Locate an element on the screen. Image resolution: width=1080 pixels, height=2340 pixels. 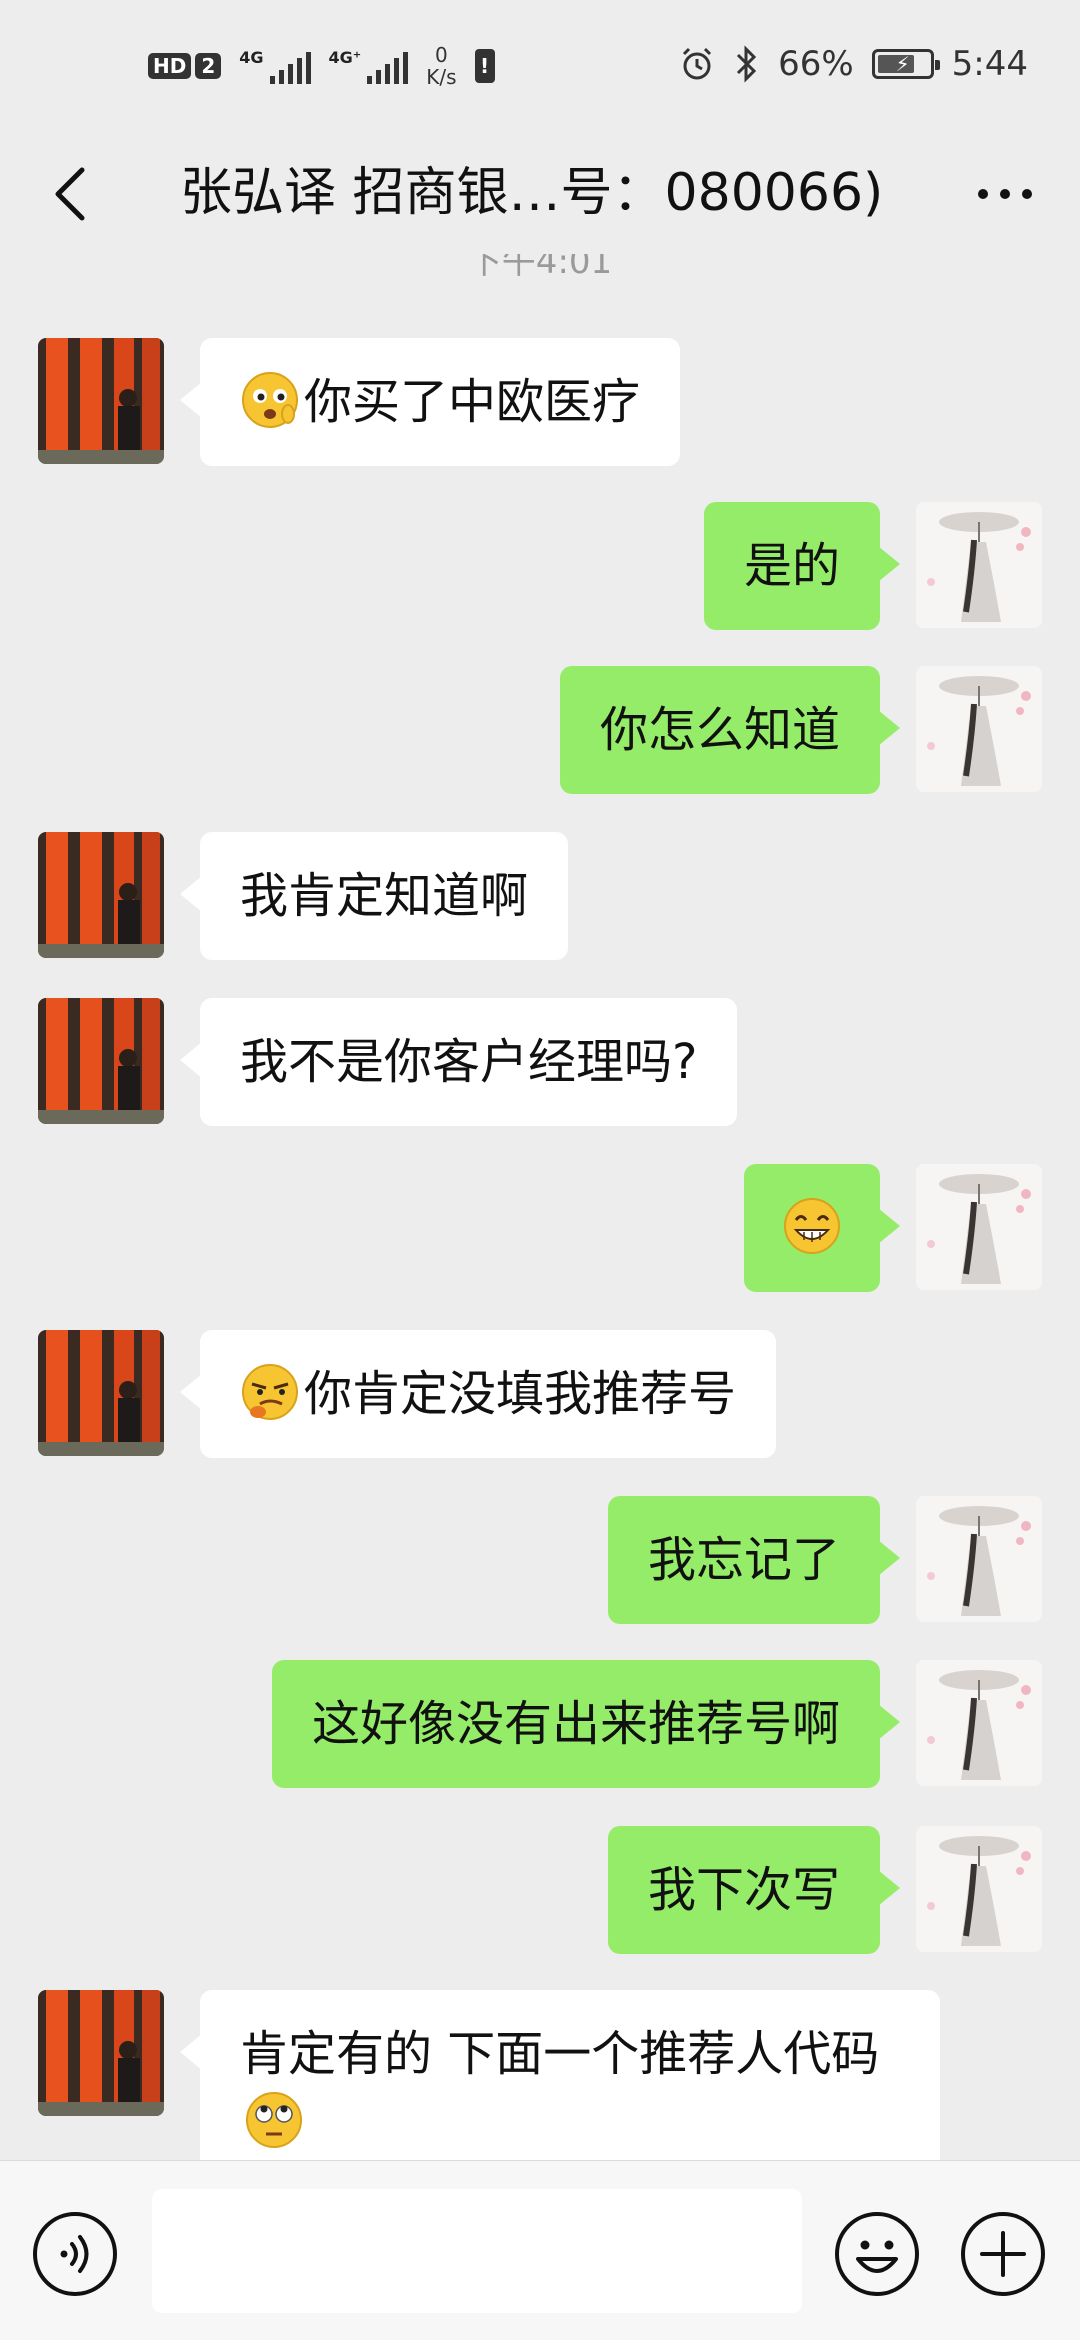
hd-label: HD is located at coordinates (170, 66).